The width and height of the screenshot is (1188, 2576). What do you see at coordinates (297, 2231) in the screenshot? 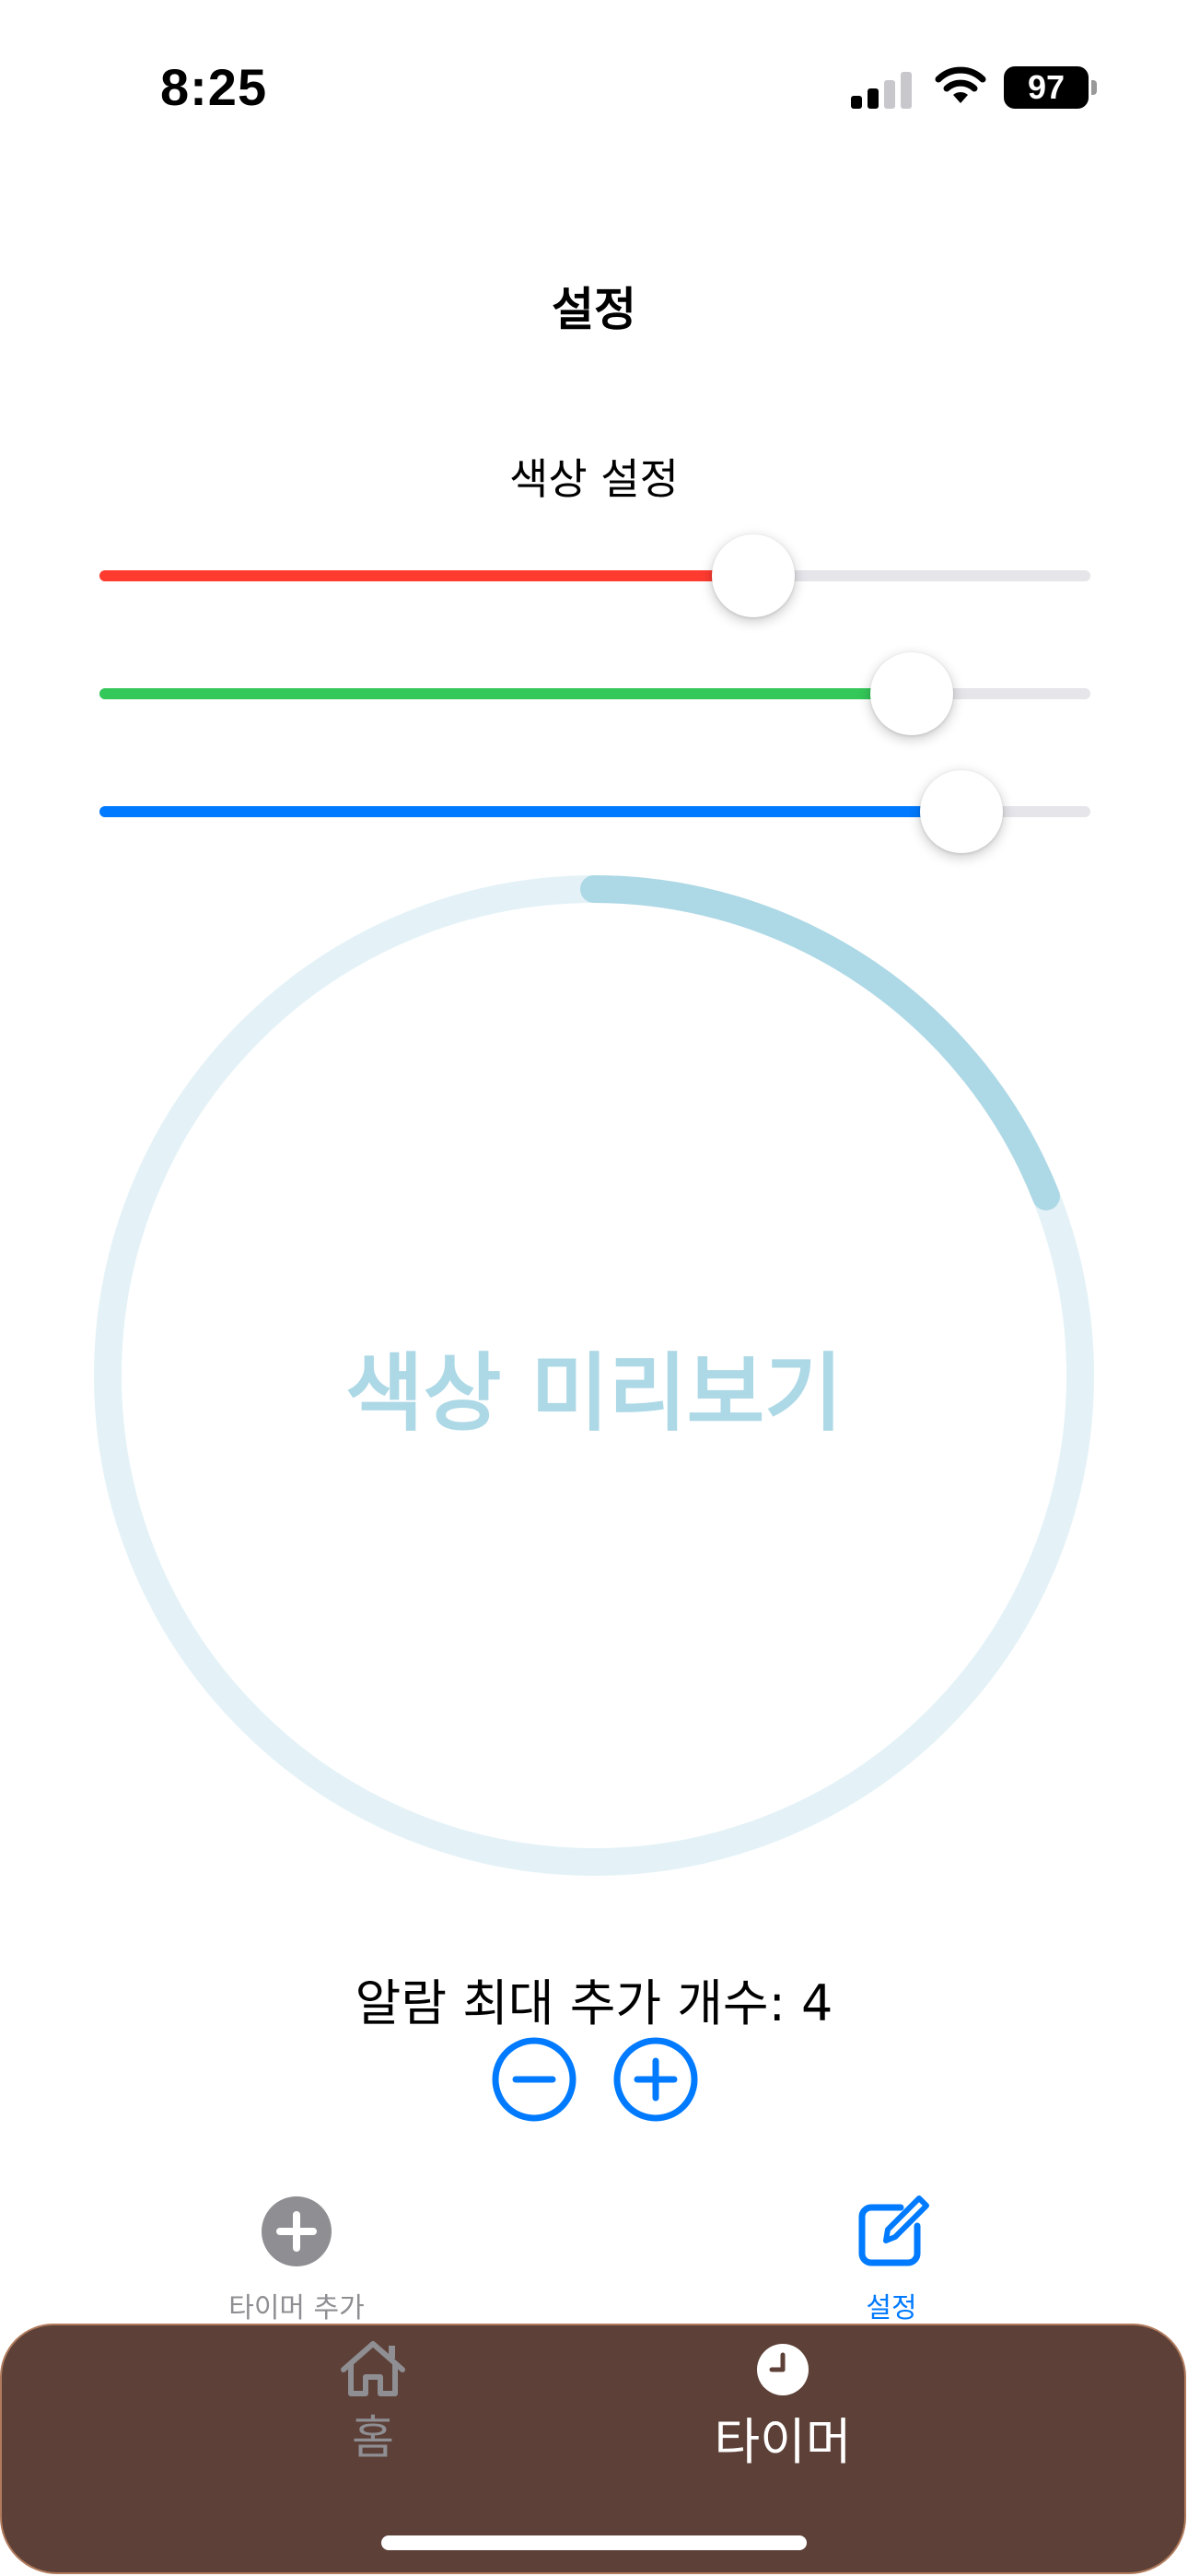
I see `plus-circle-fill-icon` at bounding box center [297, 2231].